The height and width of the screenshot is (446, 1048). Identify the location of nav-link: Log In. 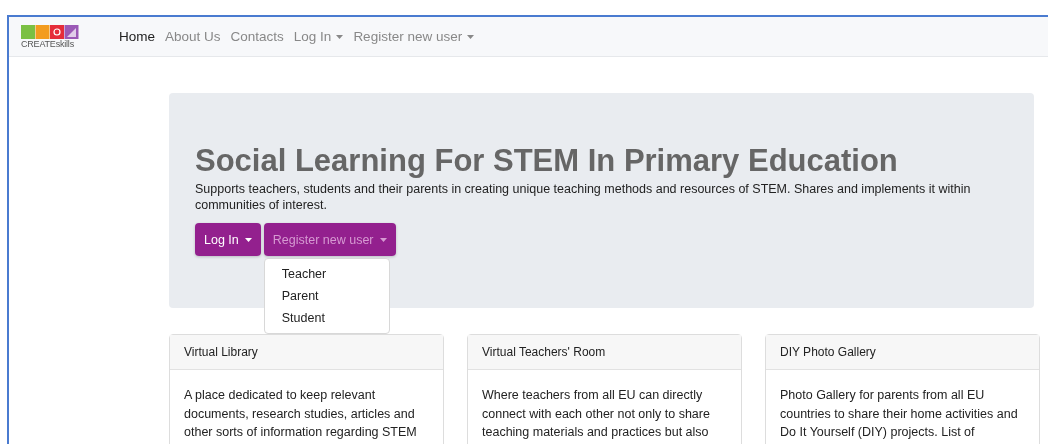
(318, 36).